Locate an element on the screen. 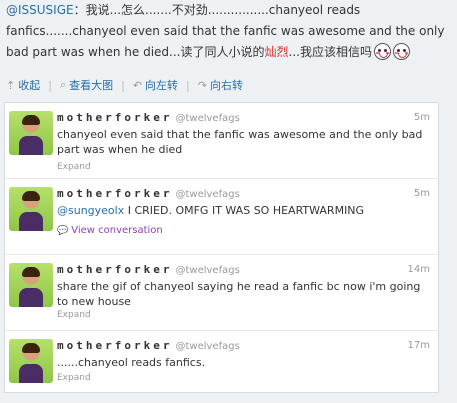  collapse-label: 收起 is located at coordinates (29, 85).